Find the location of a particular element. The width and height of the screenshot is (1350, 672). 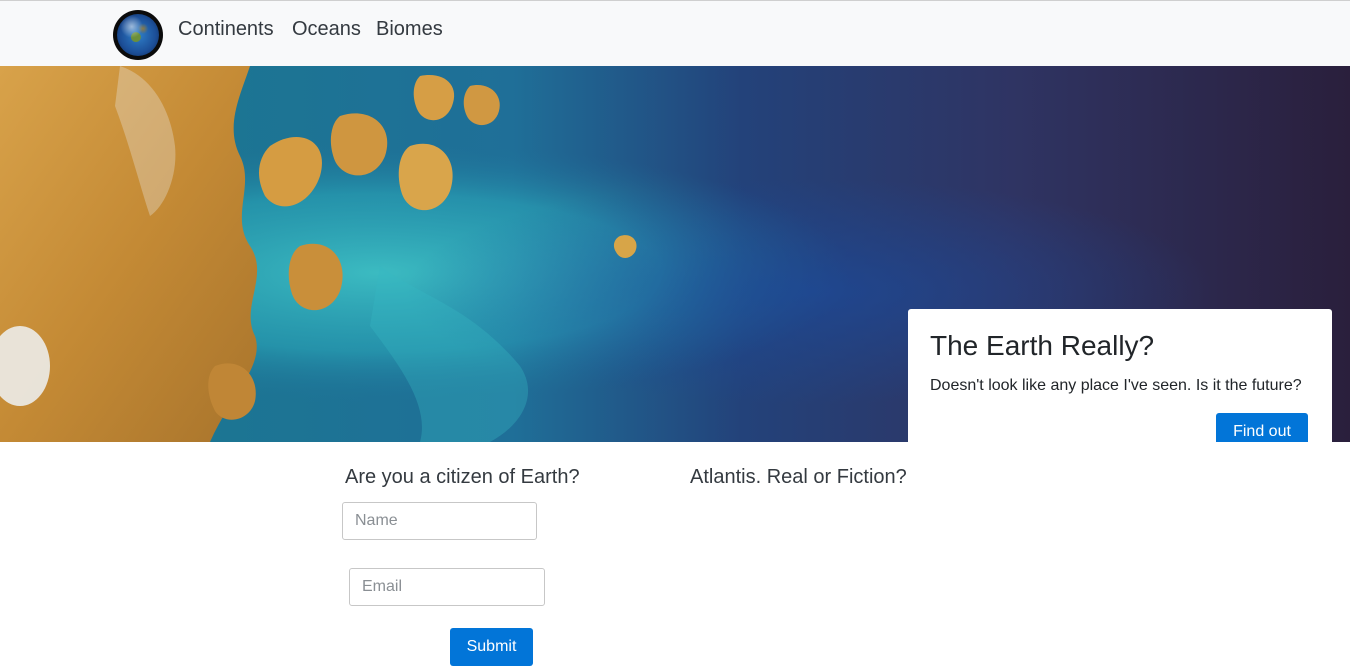

email-input is located at coordinates (447, 587).